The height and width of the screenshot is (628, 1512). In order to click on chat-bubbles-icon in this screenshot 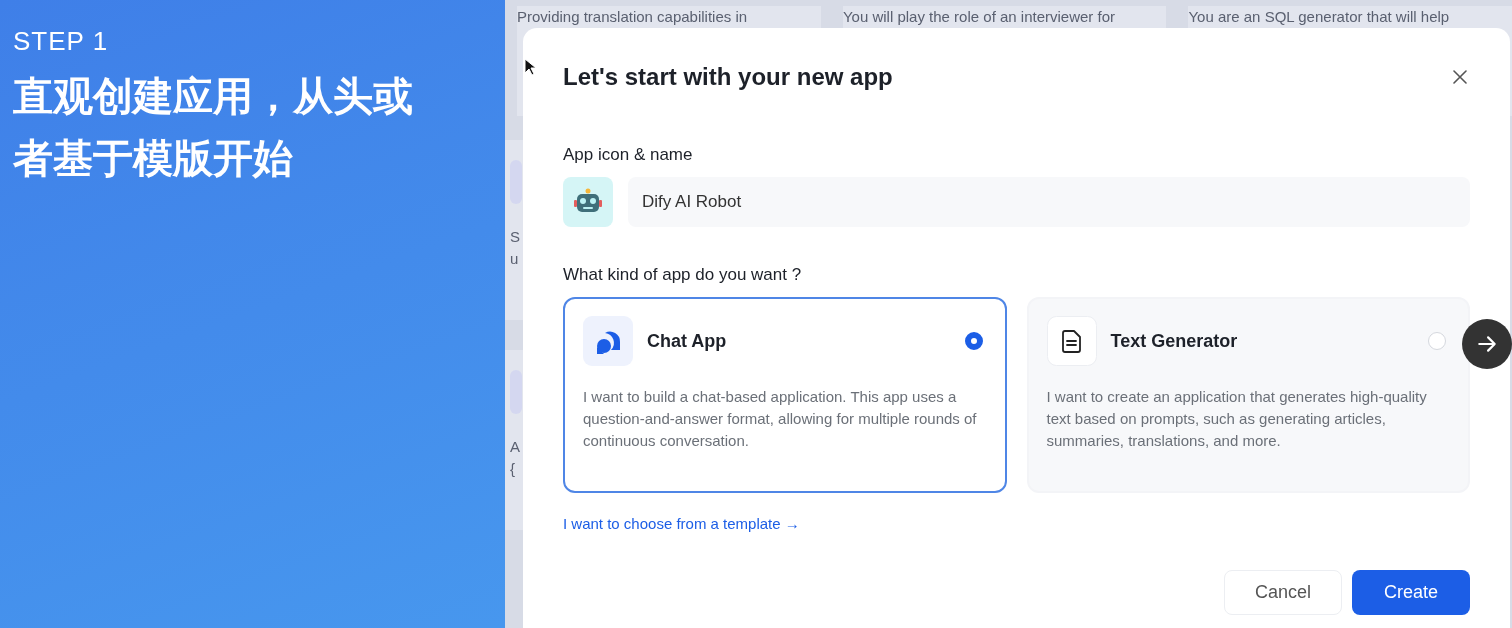, I will do `click(608, 341)`.